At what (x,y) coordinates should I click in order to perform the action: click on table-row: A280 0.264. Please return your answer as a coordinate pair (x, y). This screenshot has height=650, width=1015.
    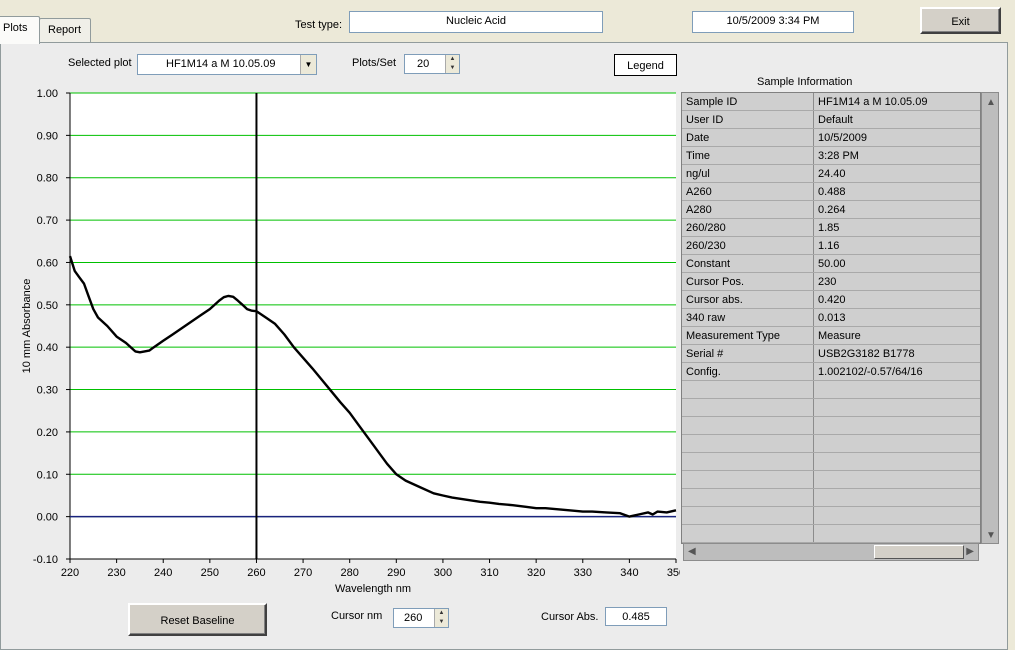
    Looking at the image, I should click on (831, 210).